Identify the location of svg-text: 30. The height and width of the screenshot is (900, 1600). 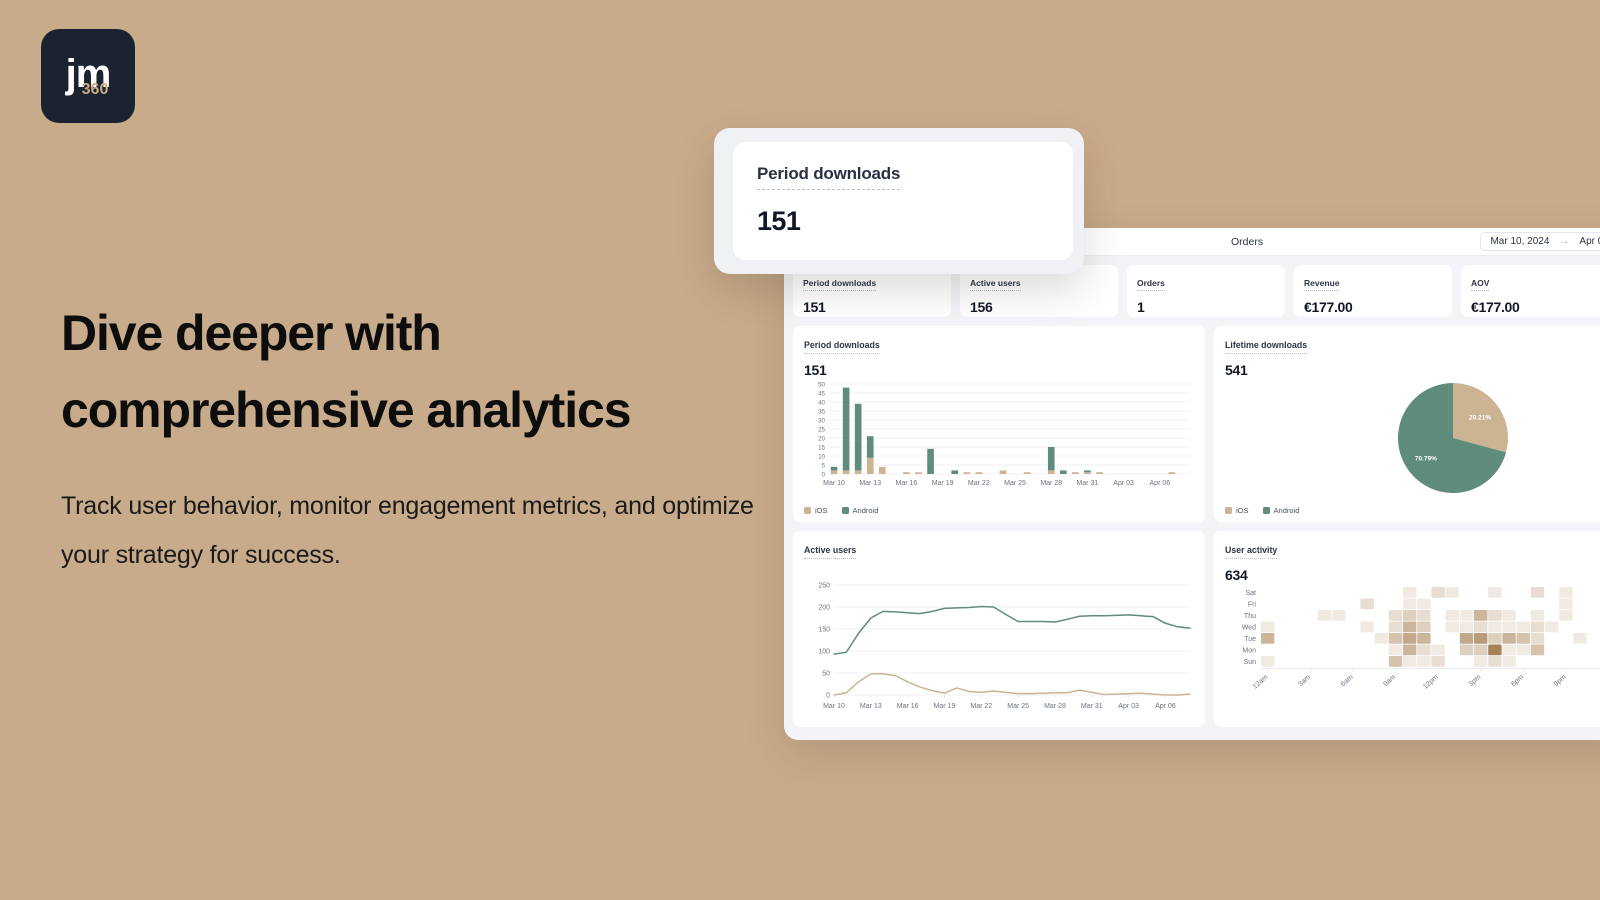
(821, 420).